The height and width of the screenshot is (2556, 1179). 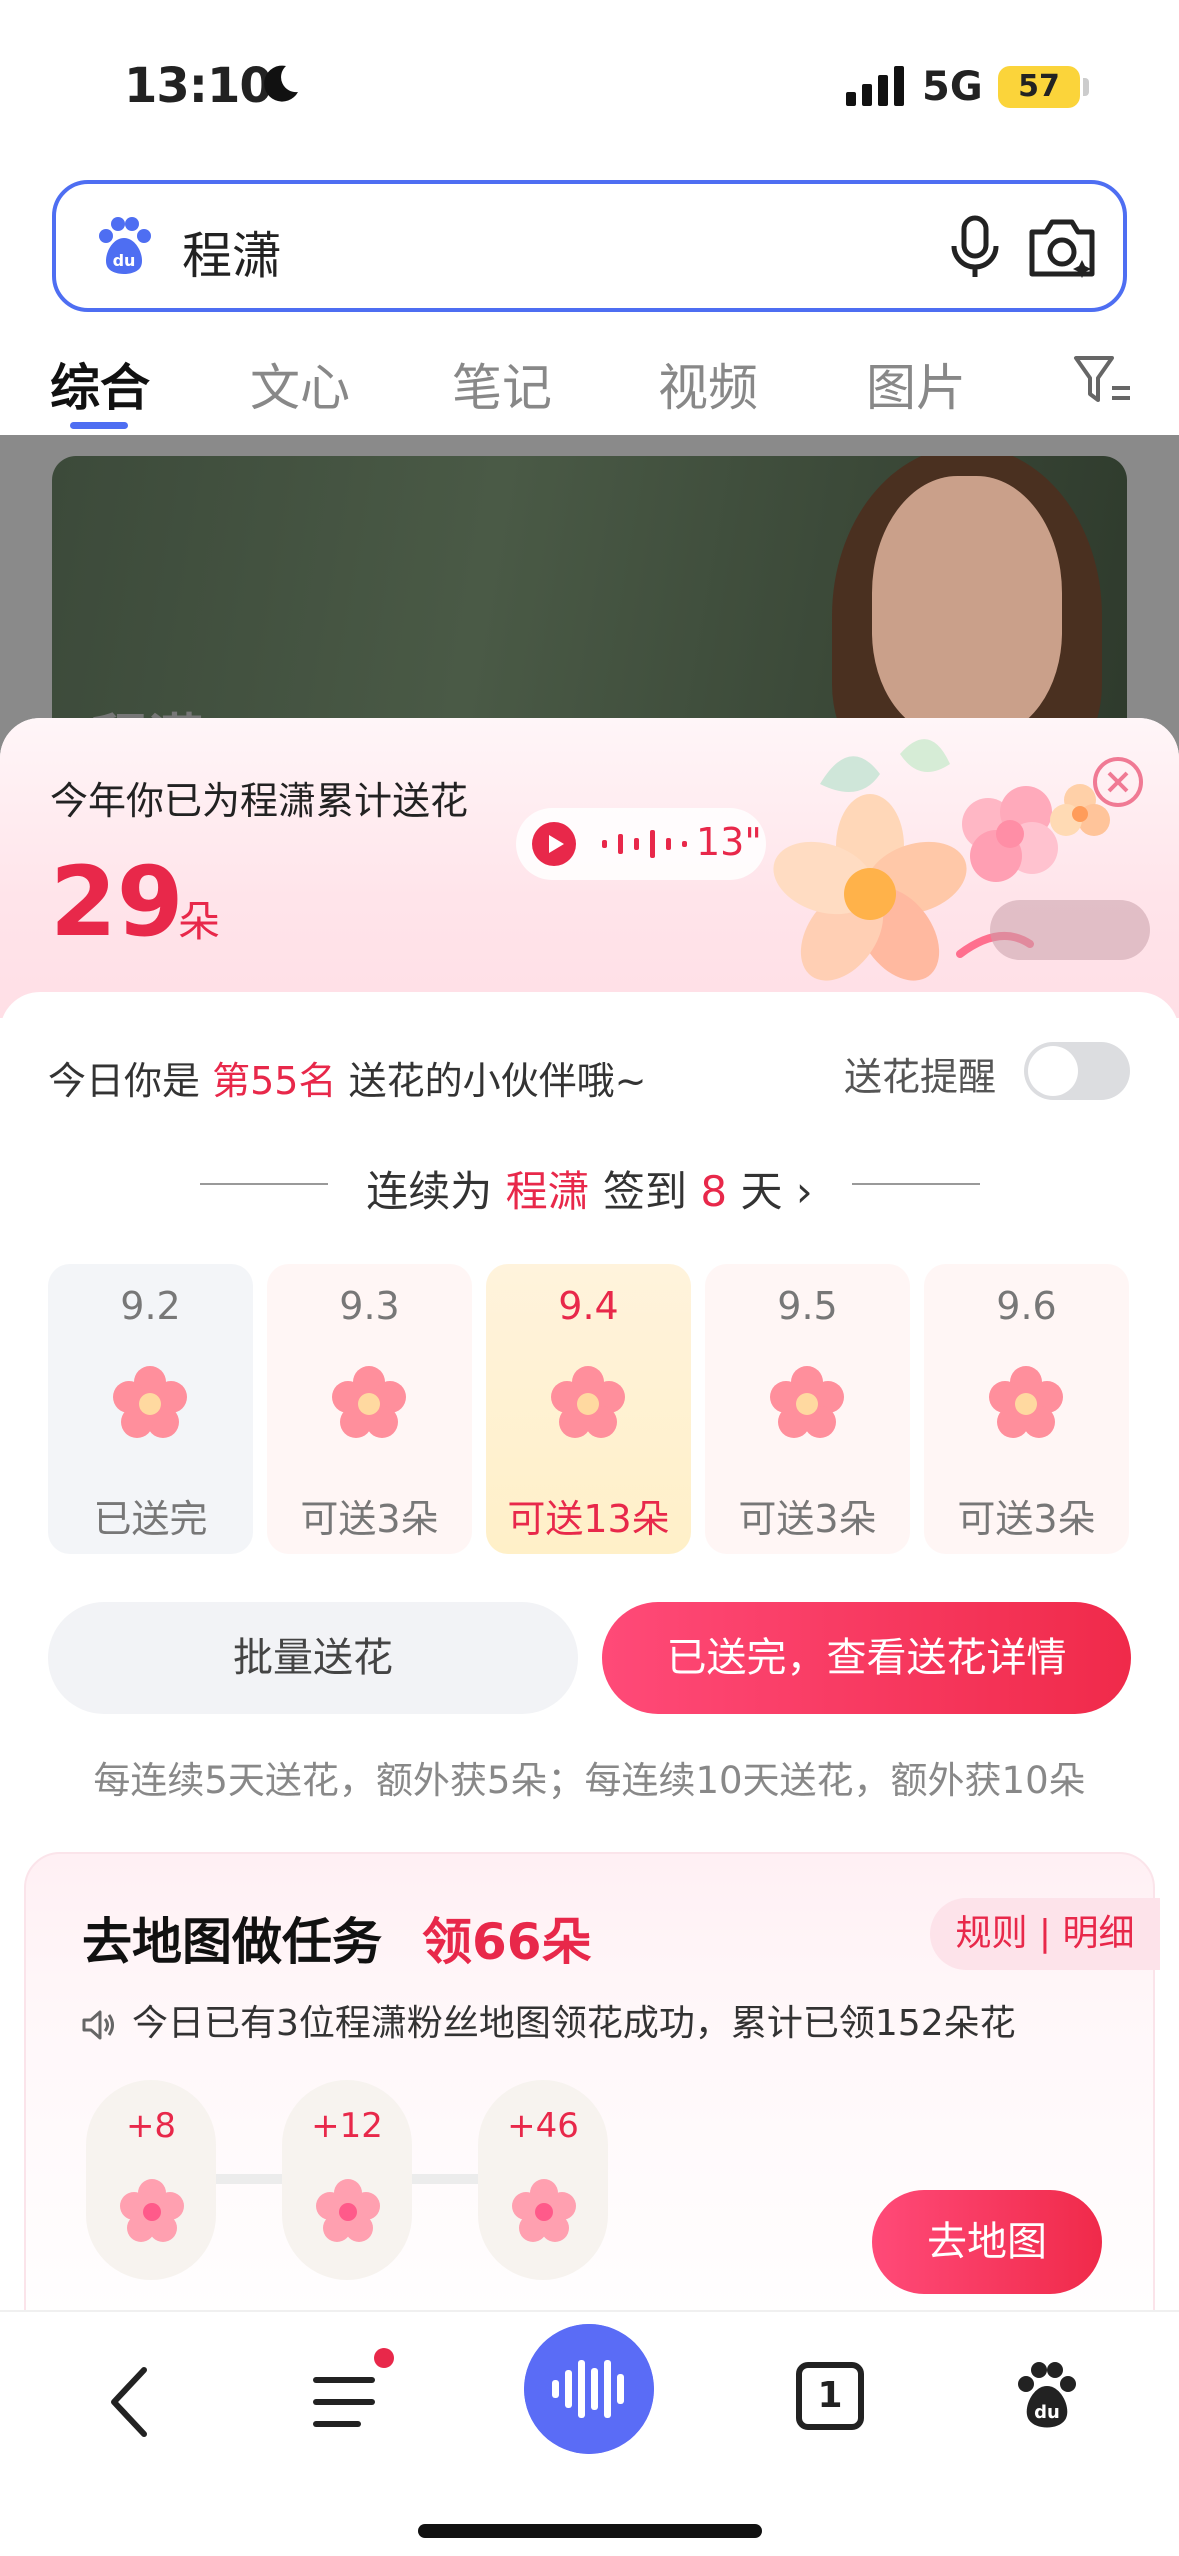 I want to click on day-date: 9.4, so click(x=588, y=1306).